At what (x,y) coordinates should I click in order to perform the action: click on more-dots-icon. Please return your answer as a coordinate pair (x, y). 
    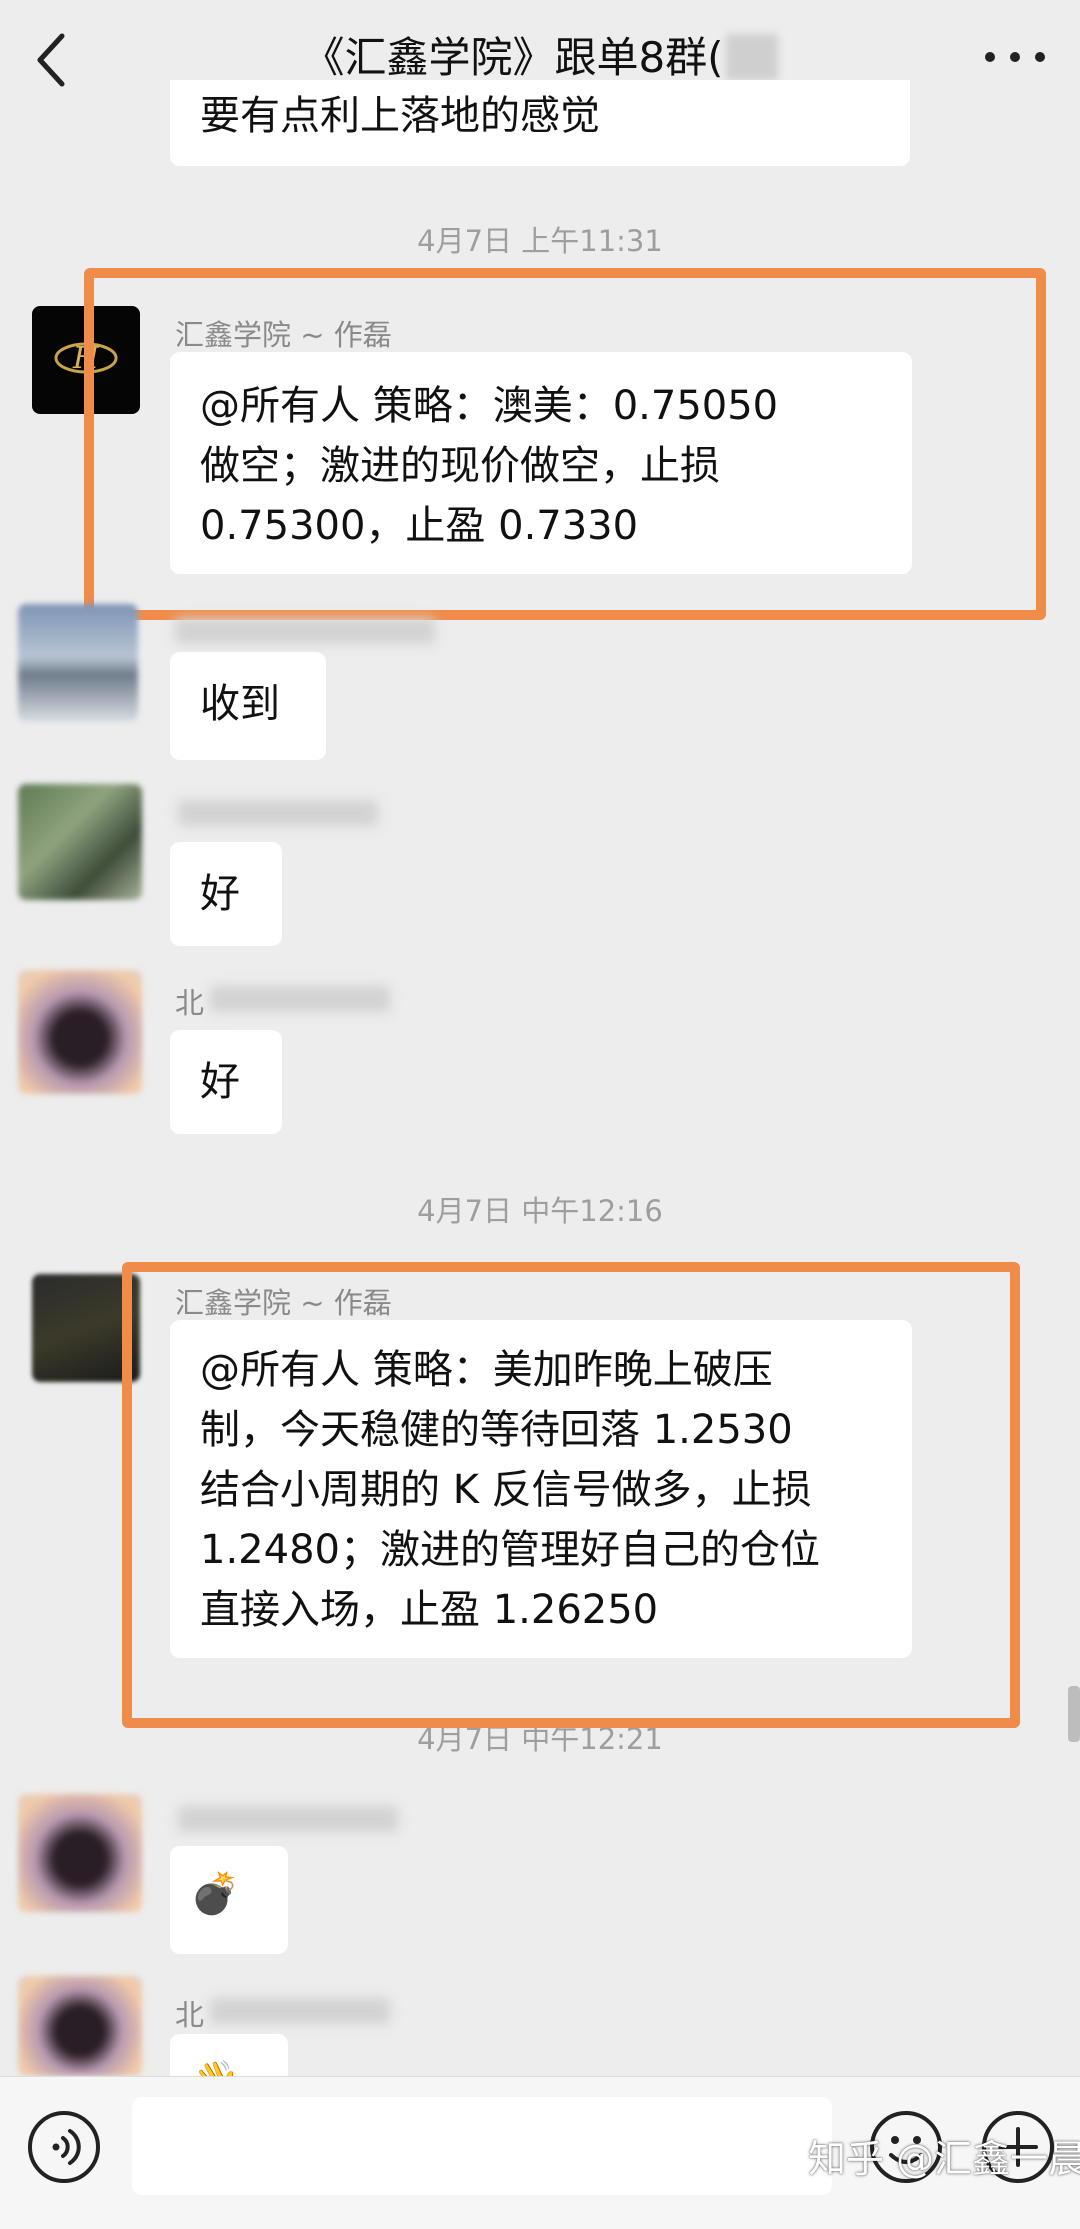
    Looking at the image, I should click on (1015, 57).